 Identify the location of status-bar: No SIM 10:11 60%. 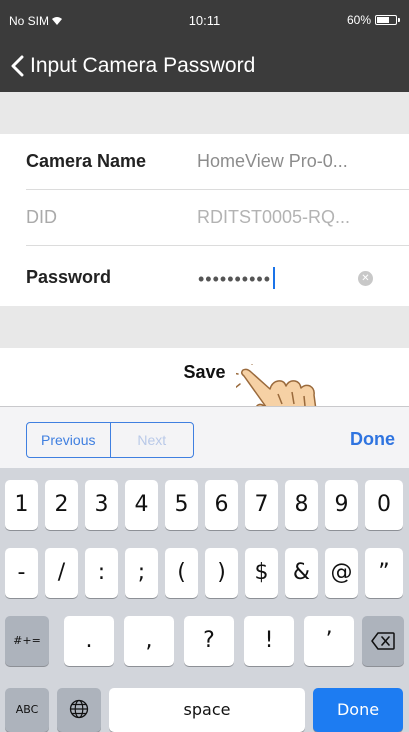
(204, 20).